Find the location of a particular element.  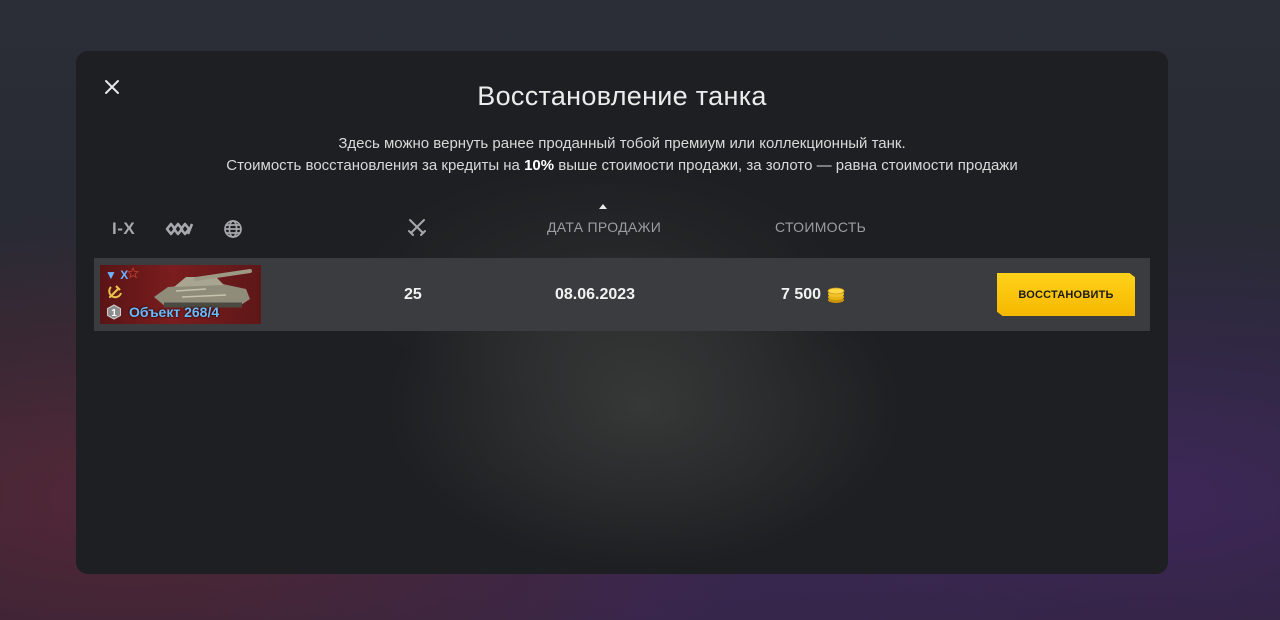

tank-type-tier: ▼ X is located at coordinates (117, 275).